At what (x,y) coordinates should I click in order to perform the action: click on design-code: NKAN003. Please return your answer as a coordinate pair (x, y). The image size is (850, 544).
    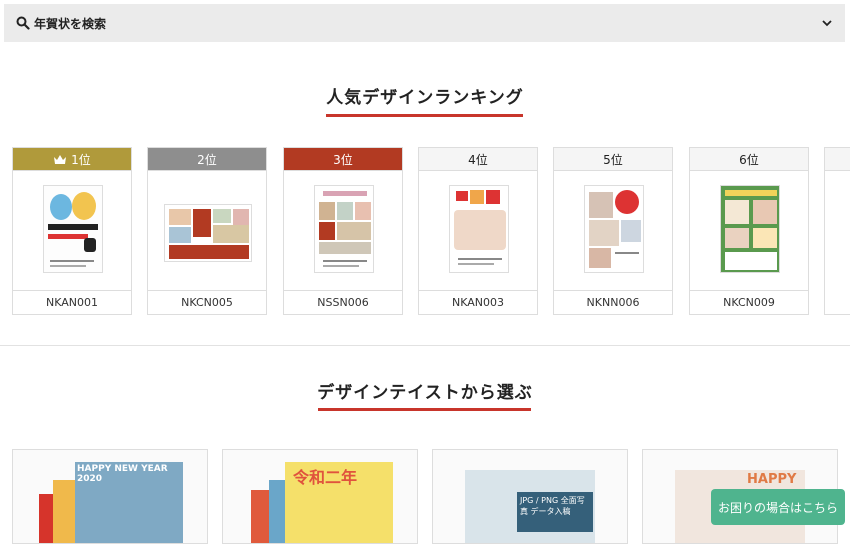
    Looking at the image, I should click on (478, 302).